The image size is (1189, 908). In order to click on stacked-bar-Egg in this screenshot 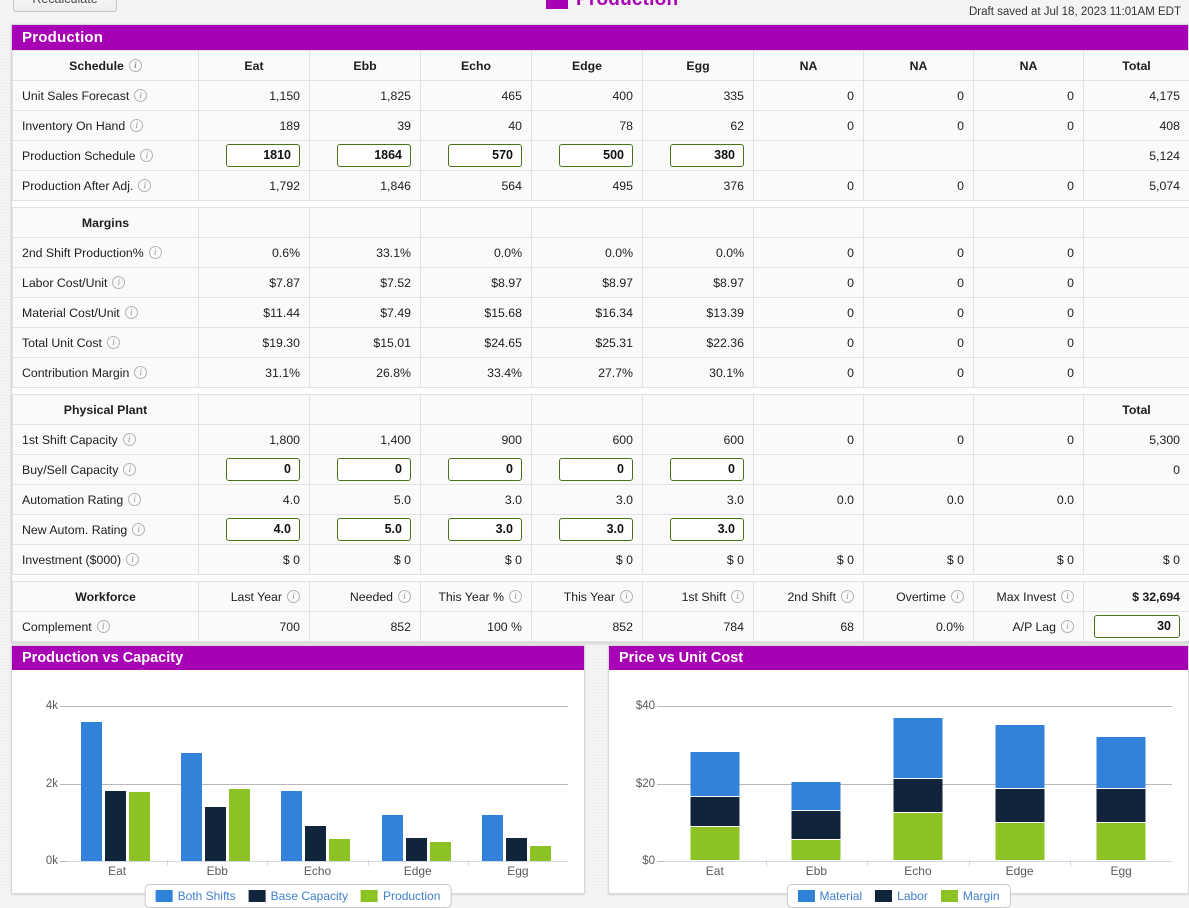, I will do `click(1121, 799)`.